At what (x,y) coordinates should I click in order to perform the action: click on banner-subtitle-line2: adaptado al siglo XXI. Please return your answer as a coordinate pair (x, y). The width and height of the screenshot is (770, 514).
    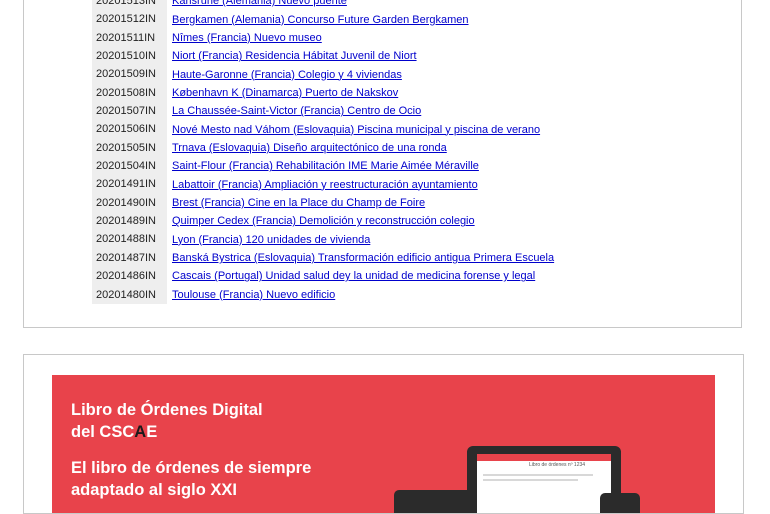
    Looking at the image, I should click on (154, 490).